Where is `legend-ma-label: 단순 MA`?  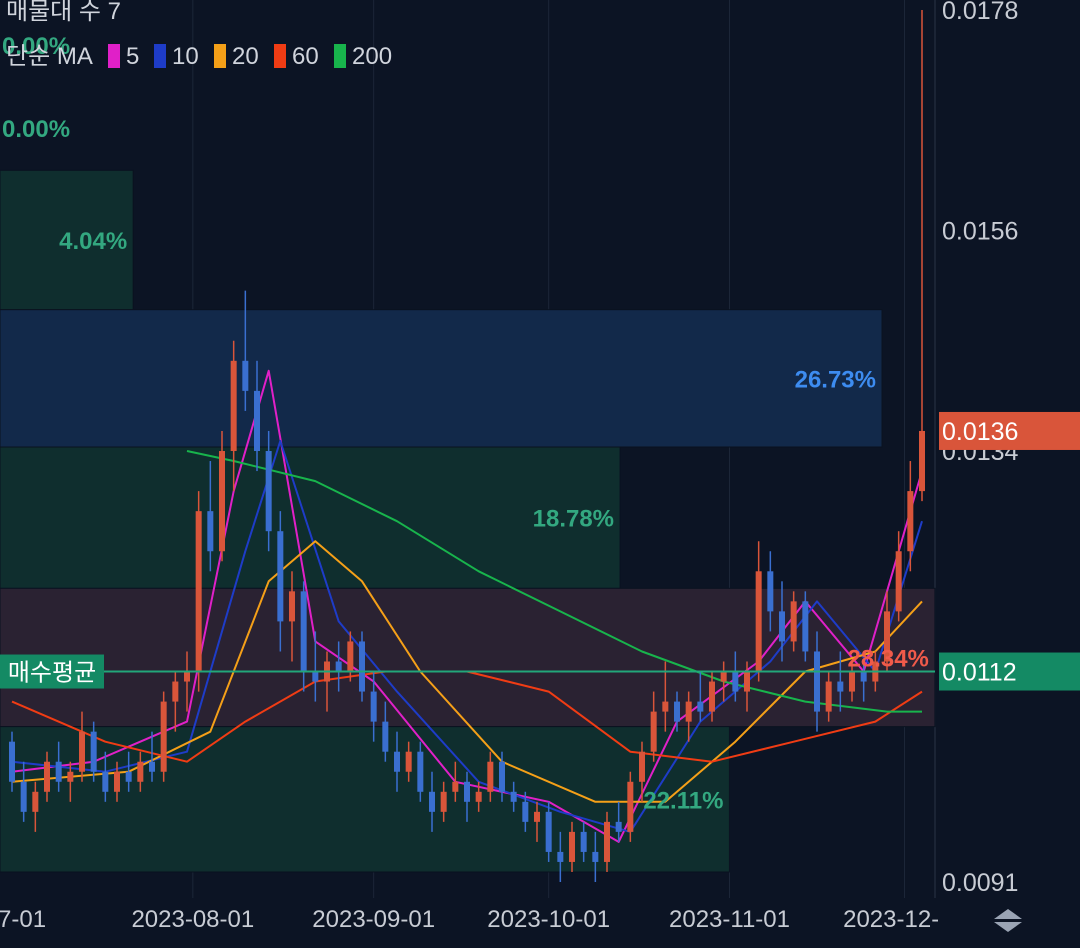 legend-ma-label: 단순 MA is located at coordinates (49, 56).